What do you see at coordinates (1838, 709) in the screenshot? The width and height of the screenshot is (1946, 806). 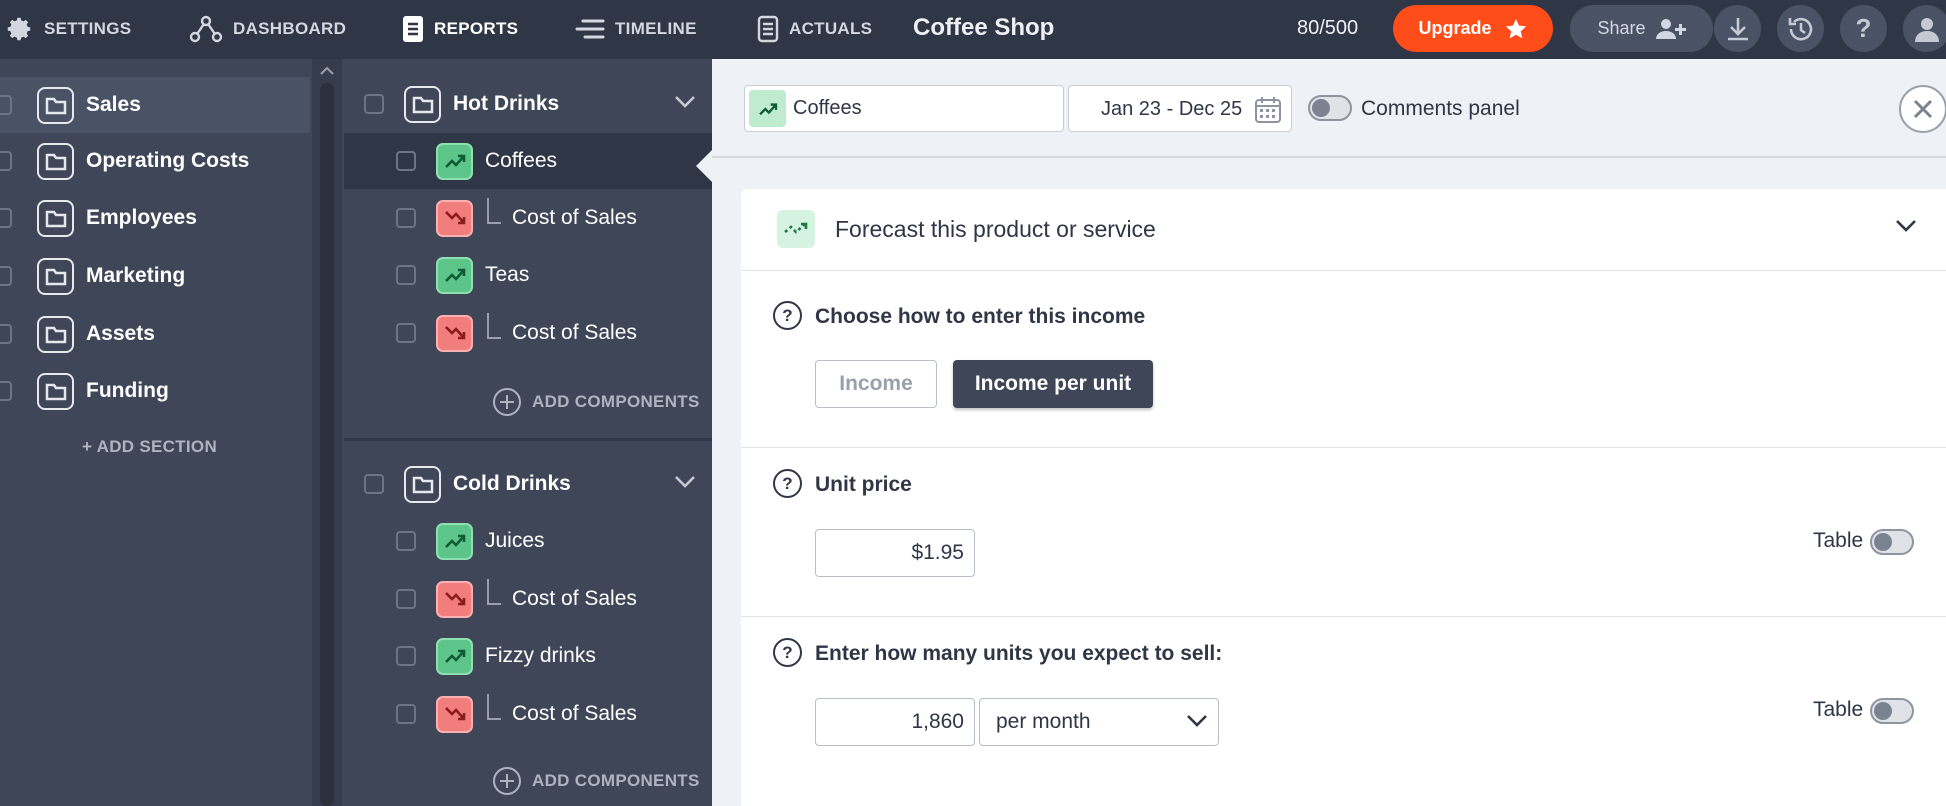 I see `table-toggle-label: Table` at bounding box center [1838, 709].